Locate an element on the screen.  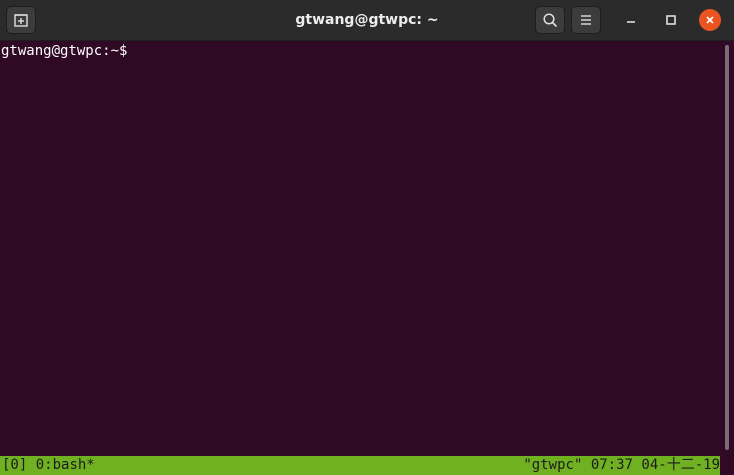
close-icon is located at coordinates (710, 20).